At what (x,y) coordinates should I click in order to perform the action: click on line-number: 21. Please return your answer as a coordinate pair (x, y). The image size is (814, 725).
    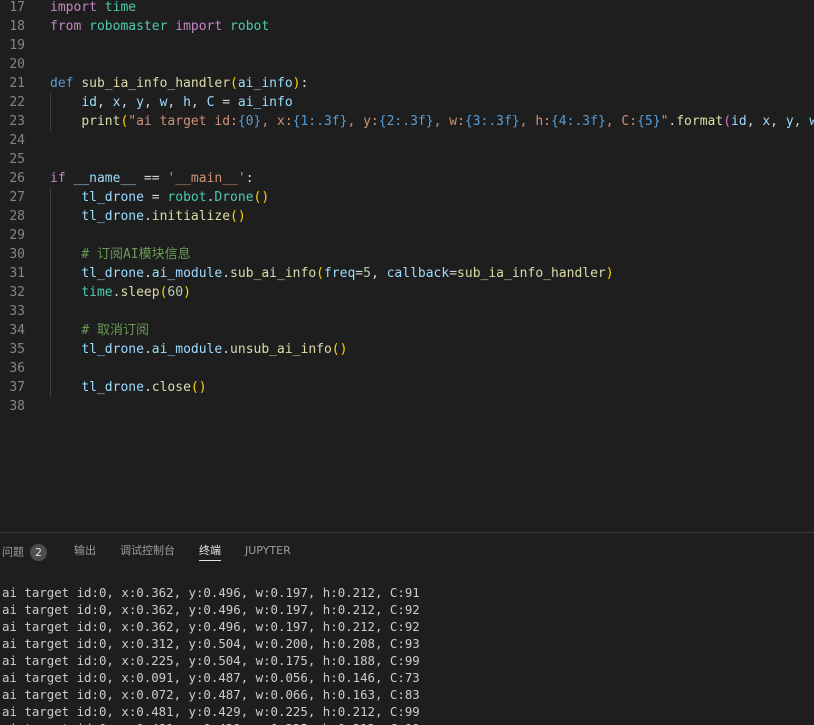
    Looking at the image, I should click on (17, 83).